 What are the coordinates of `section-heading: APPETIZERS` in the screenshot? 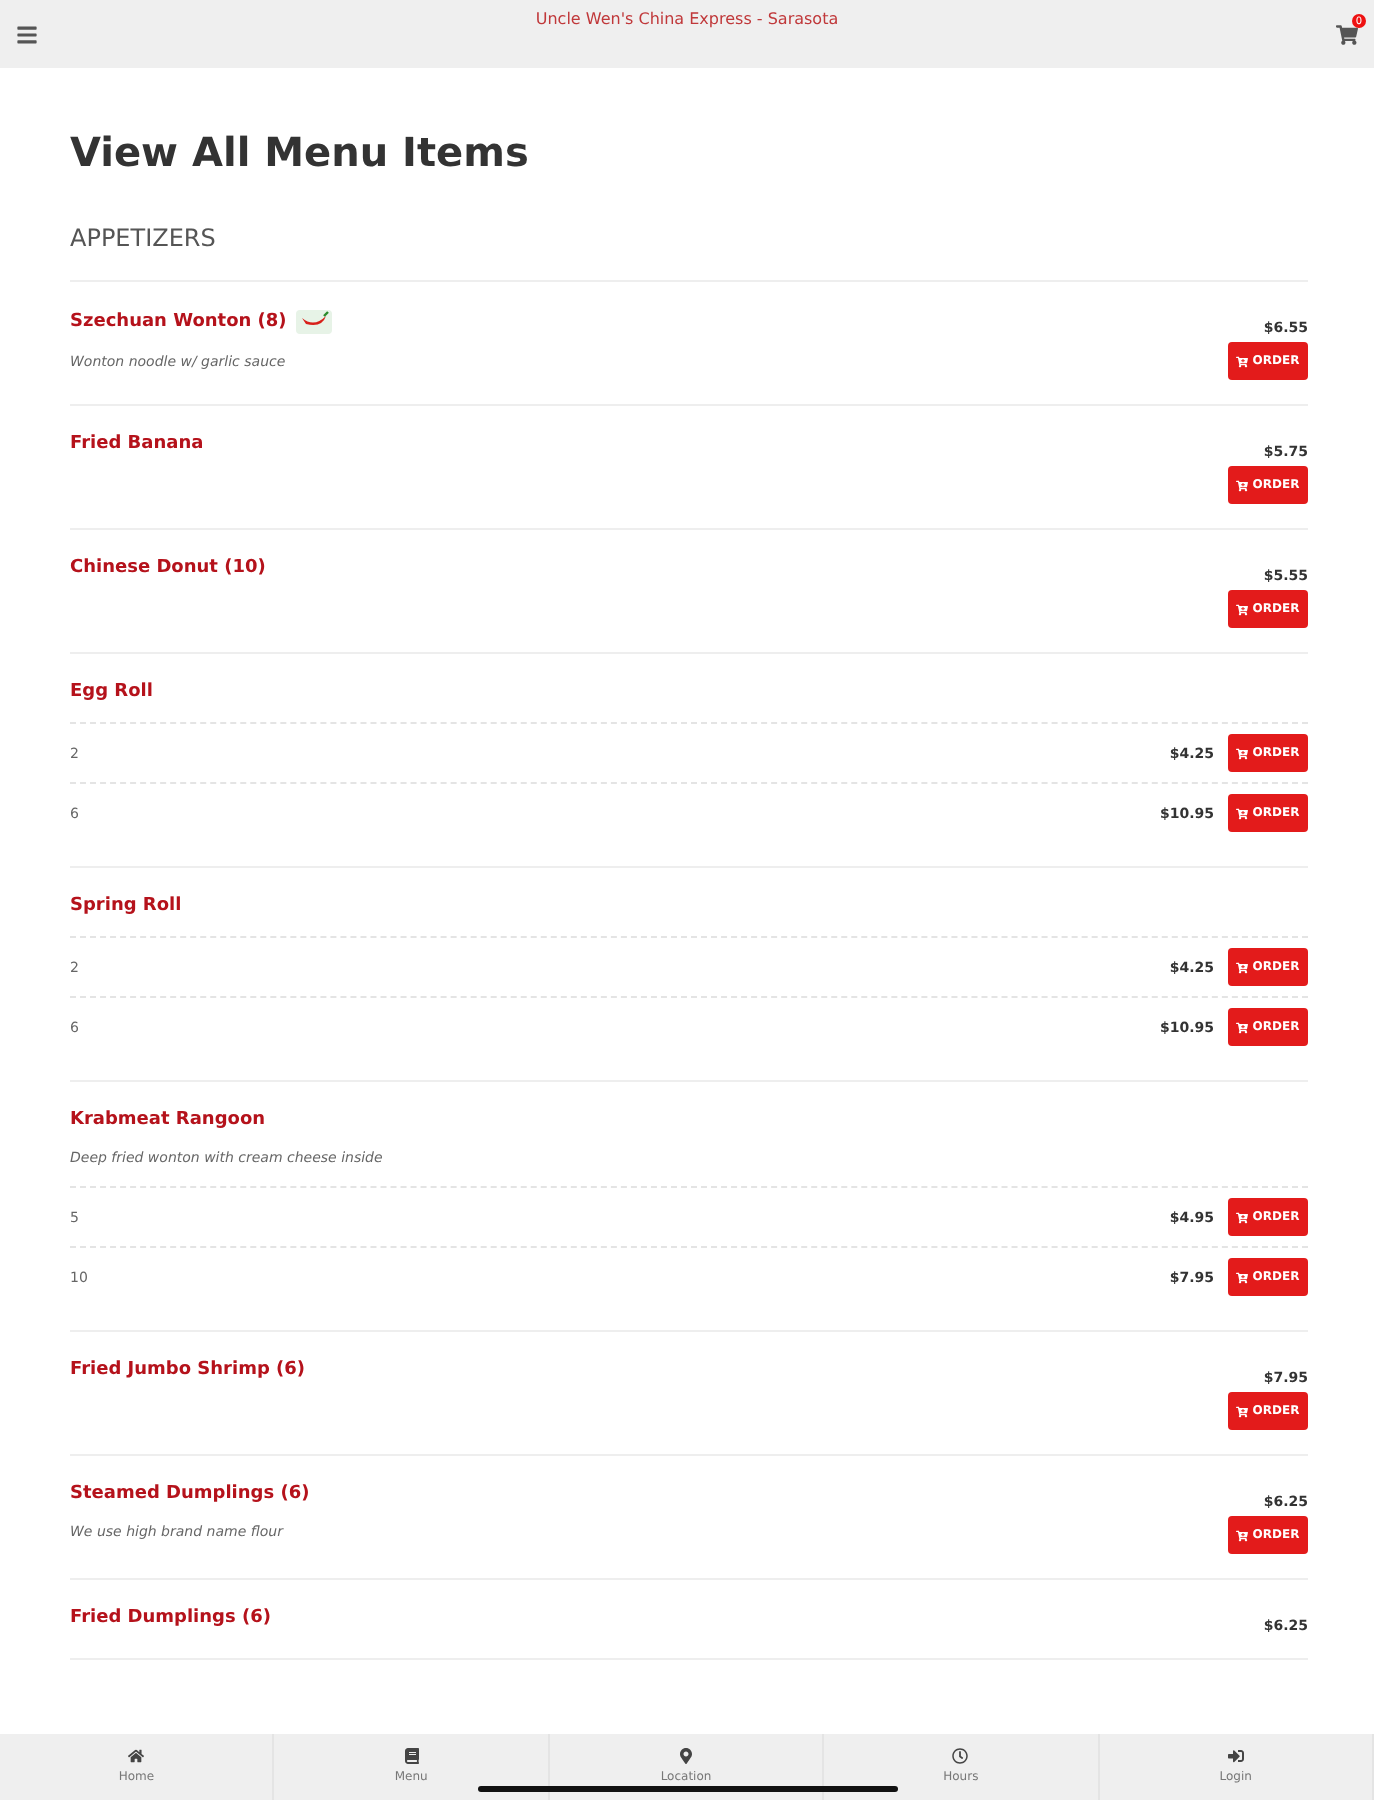 It's located at (689, 253).